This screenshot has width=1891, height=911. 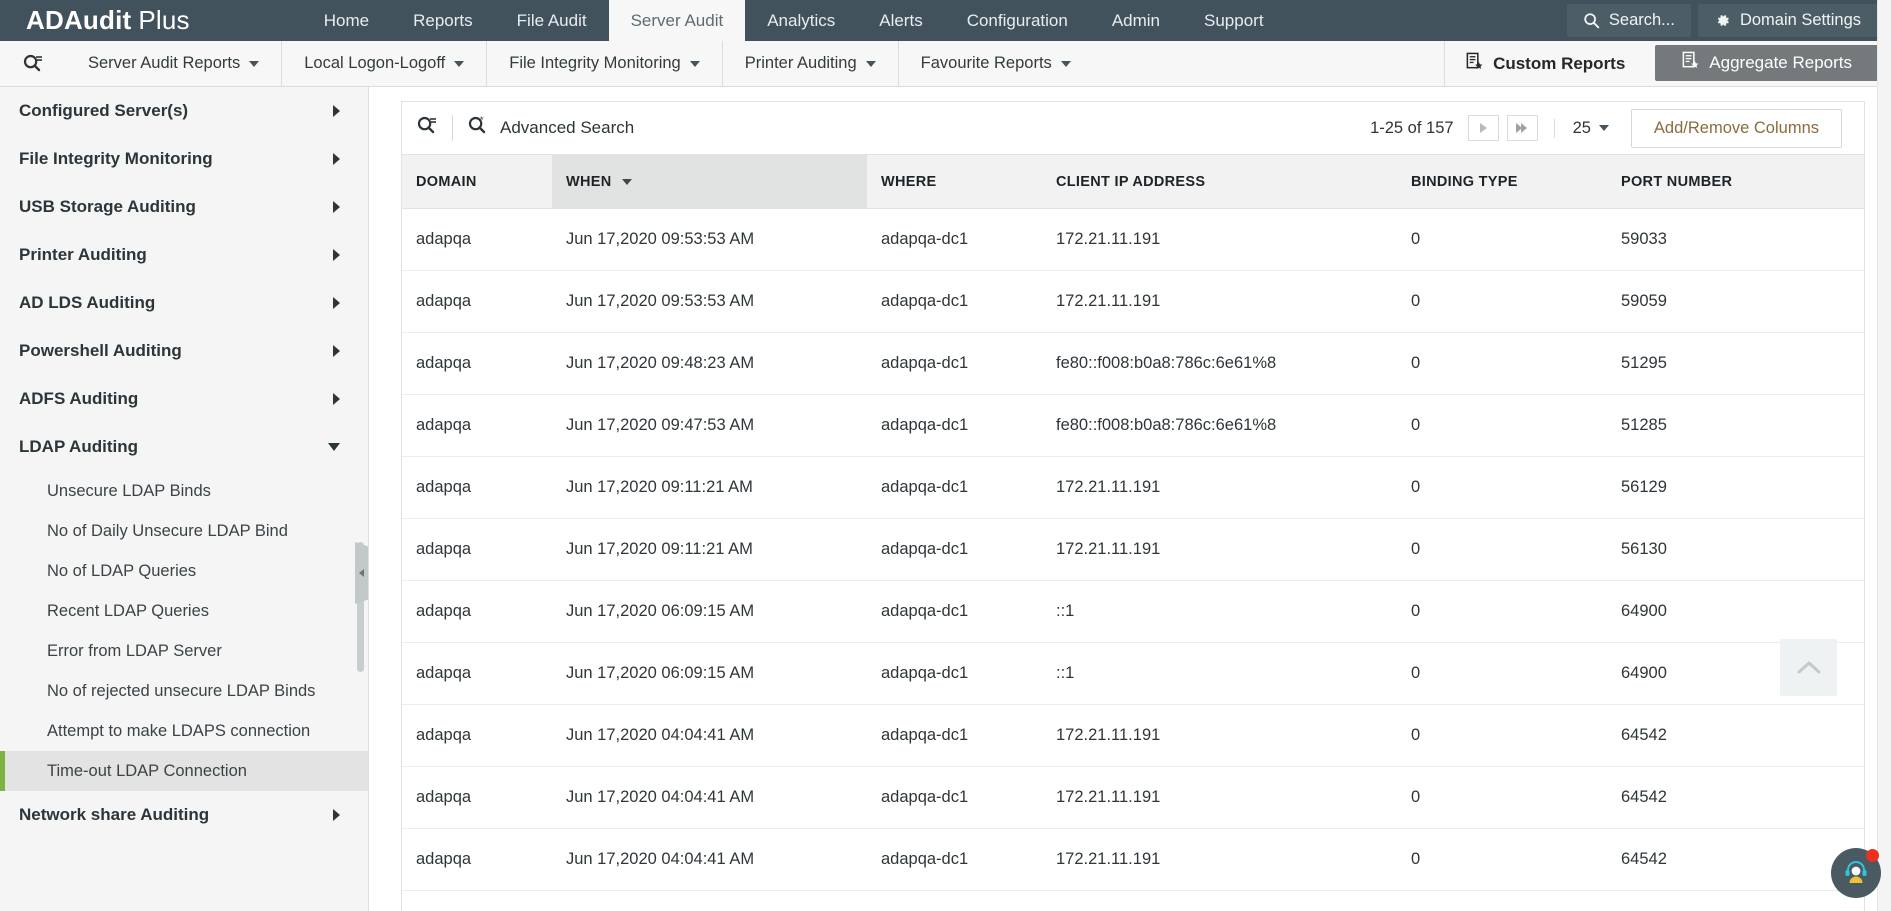 What do you see at coordinates (184, 691) in the screenshot?
I see `sidebar-item-no-of-rejected-unsecure-ldap-binds: No of rejected unsecure LDAP Binds` at bounding box center [184, 691].